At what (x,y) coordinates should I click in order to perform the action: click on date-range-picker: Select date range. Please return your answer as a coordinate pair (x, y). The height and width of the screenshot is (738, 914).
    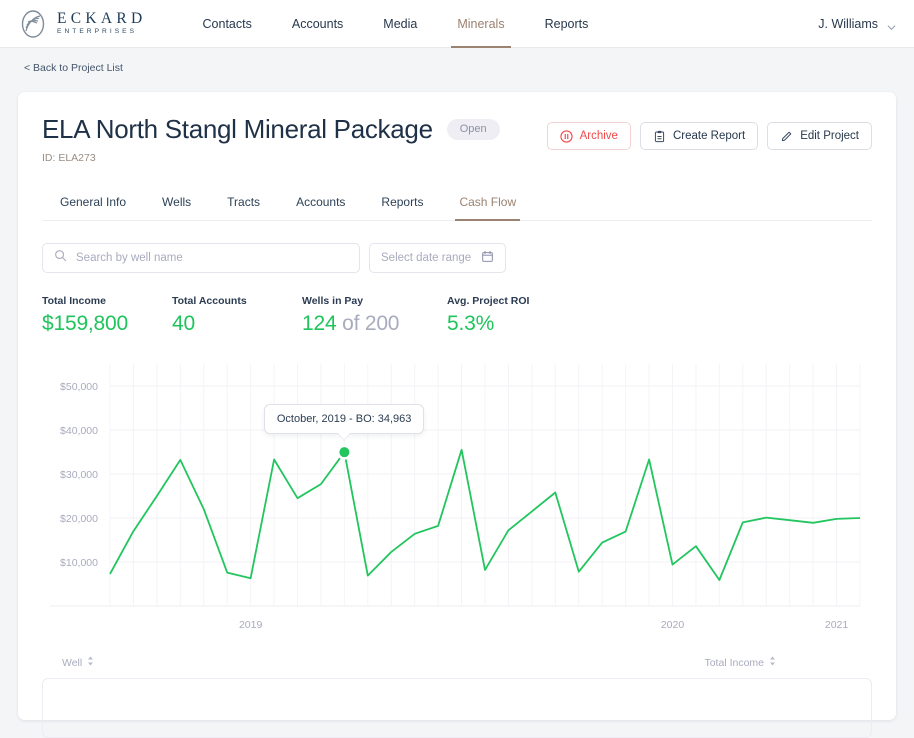
    Looking at the image, I should click on (437, 258).